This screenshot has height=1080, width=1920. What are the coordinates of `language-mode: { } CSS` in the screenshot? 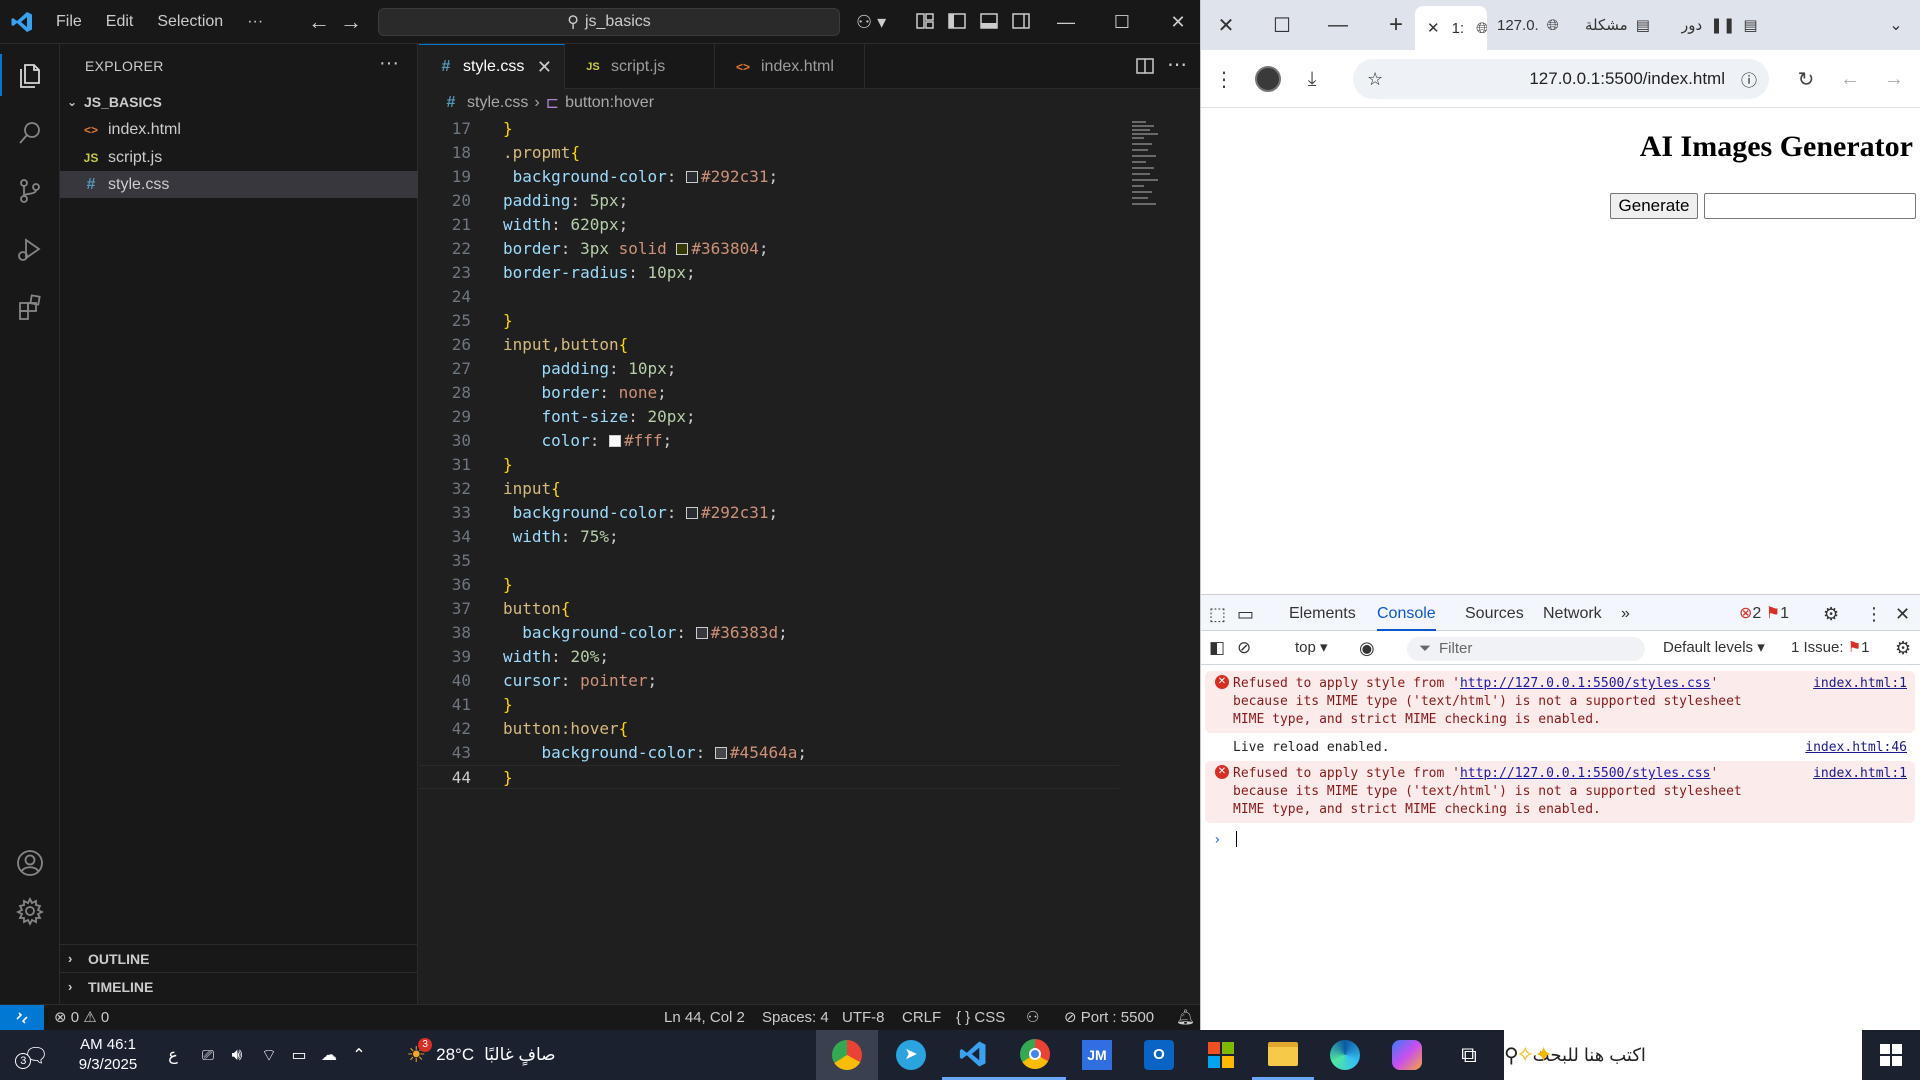 It's located at (980, 1018).